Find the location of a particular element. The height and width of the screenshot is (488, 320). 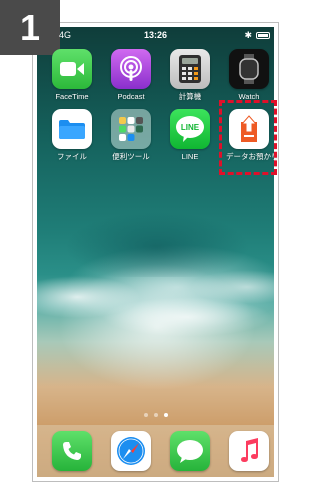

messages-icon is located at coordinates (190, 451).